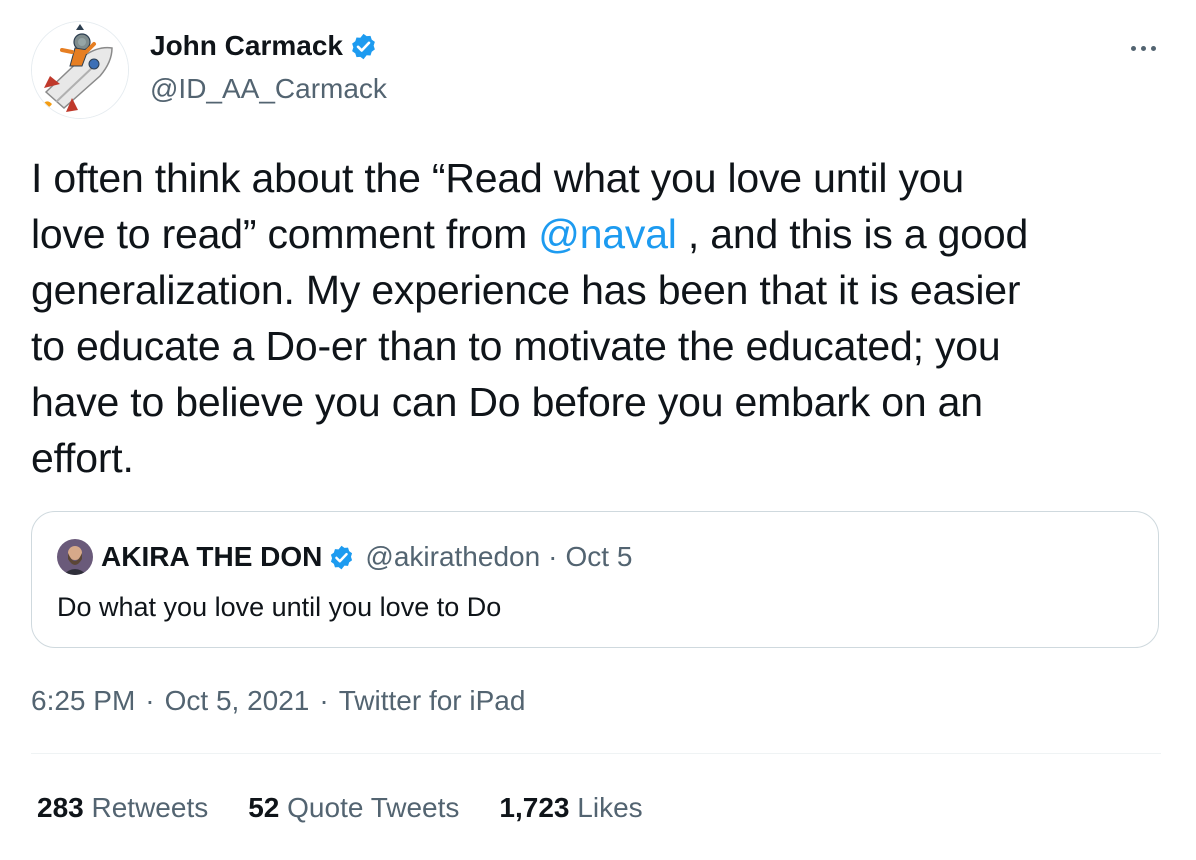  I want to click on likes-stat: 1,723 Likes, so click(570, 808).